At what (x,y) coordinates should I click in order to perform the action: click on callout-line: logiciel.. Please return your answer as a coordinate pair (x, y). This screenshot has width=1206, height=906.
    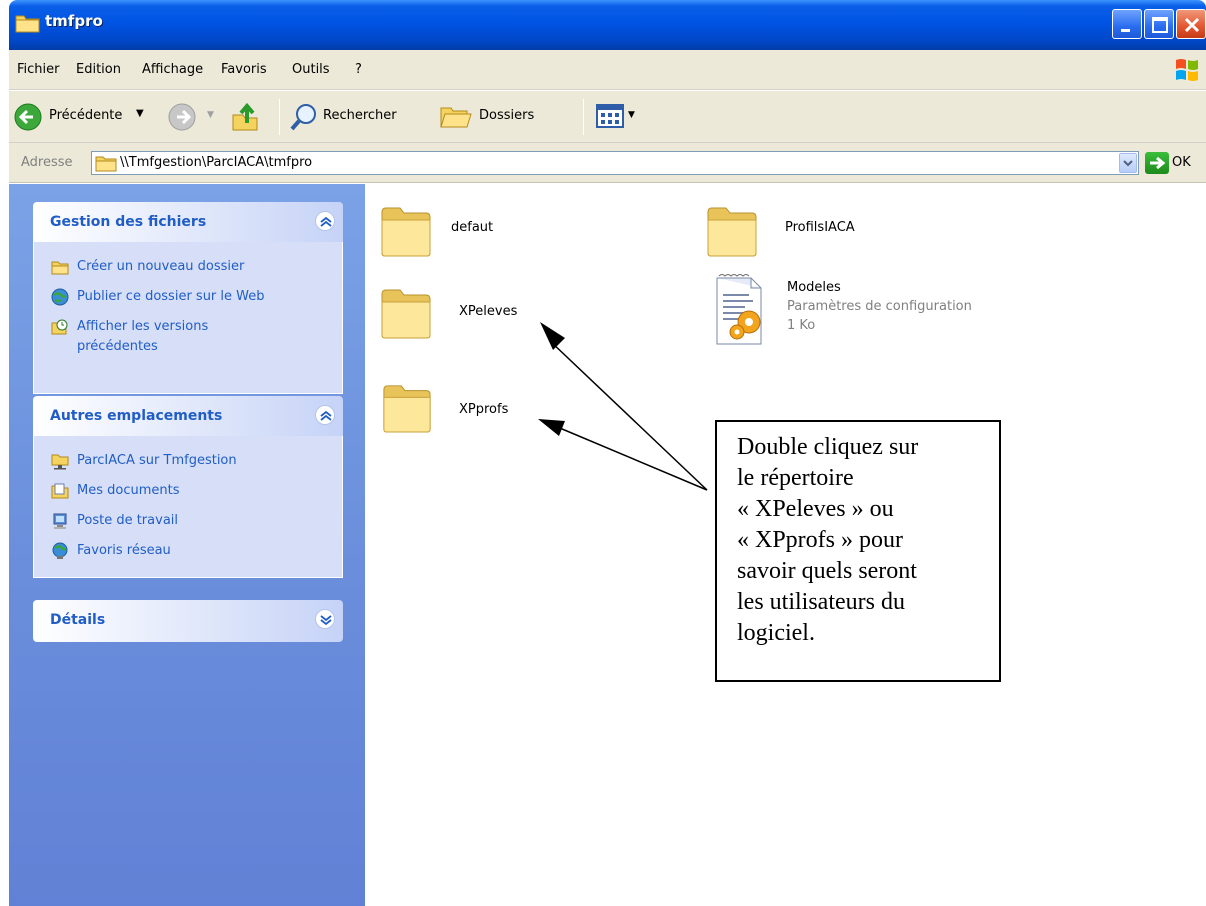
    Looking at the image, I should click on (776, 633).